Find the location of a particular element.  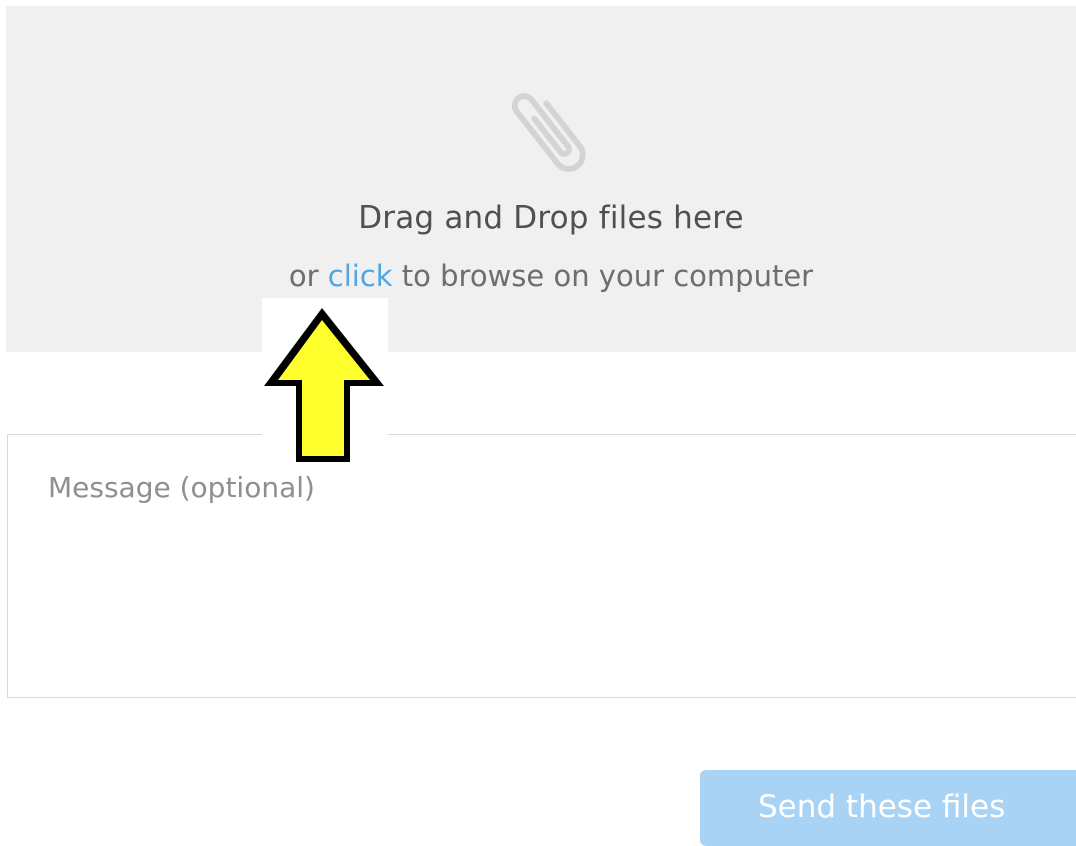

dropzone-title: Drag and Drop files here is located at coordinates (551, 218).